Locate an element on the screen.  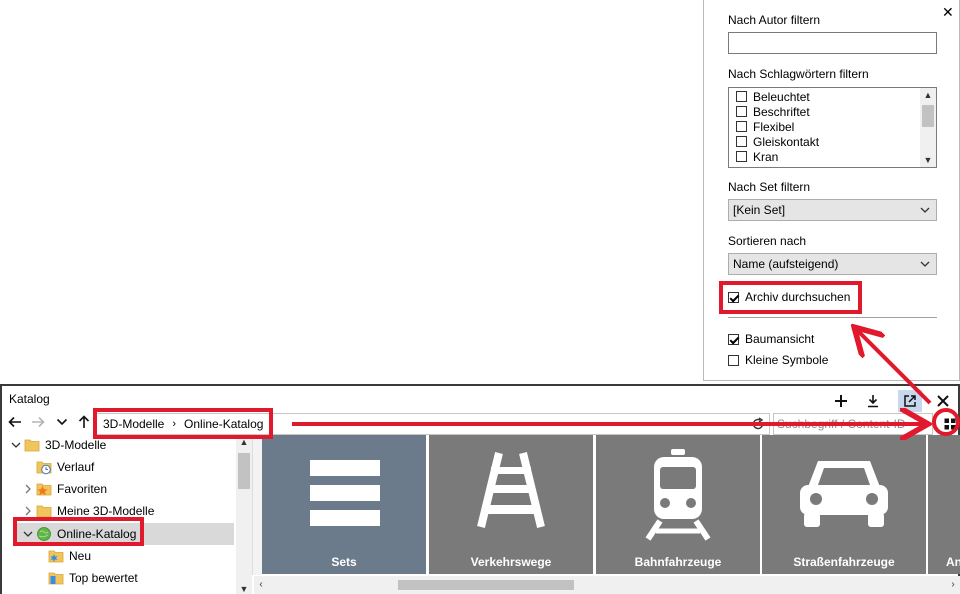
view-options-button is located at coordinates (950, 424).